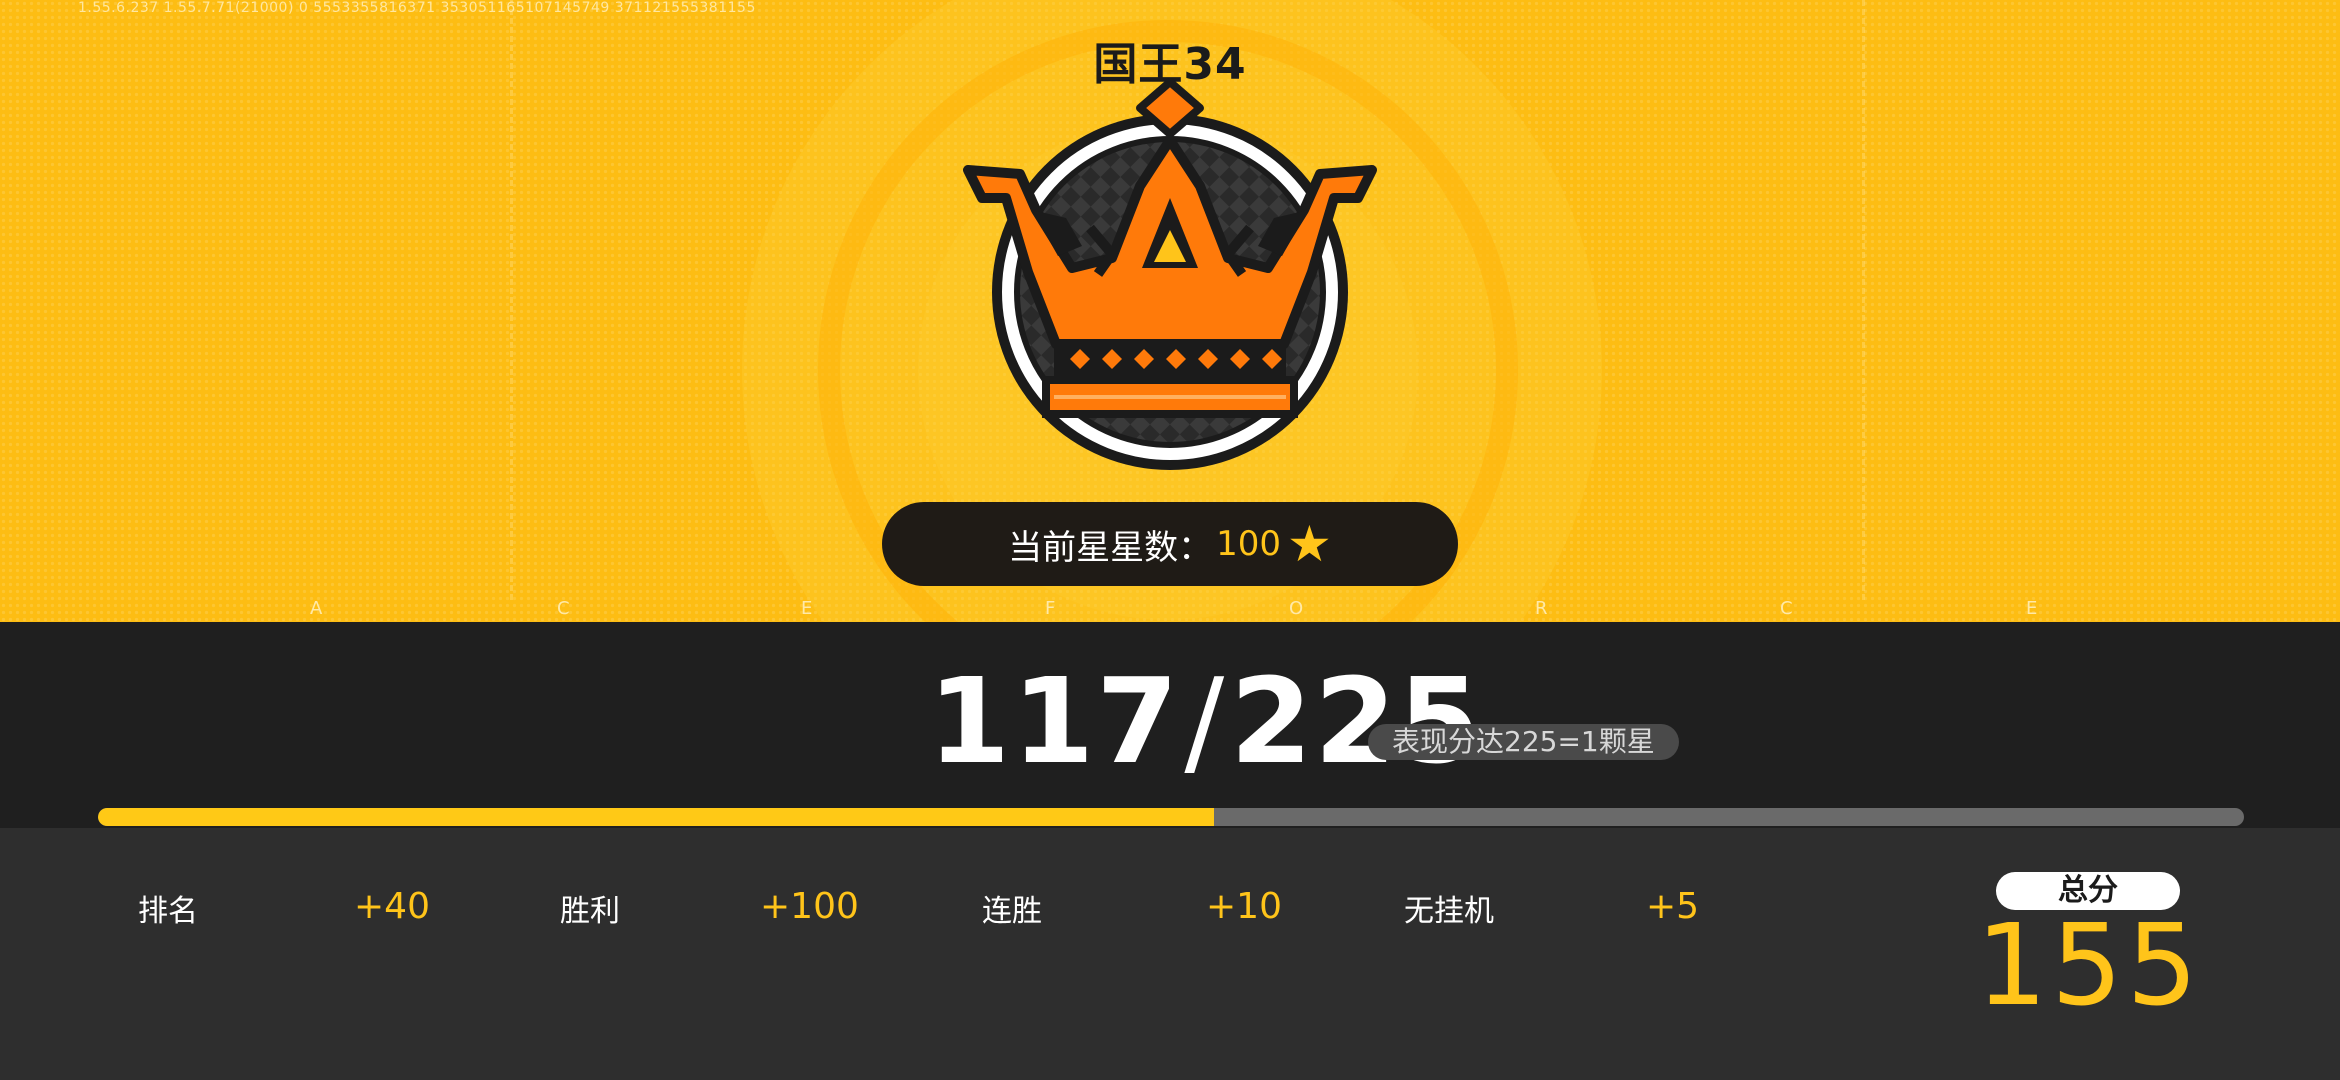 This screenshot has width=2340, height=1080. Describe the element at coordinates (1296, 608) in the screenshot. I see `decor-letter: O` at that location.